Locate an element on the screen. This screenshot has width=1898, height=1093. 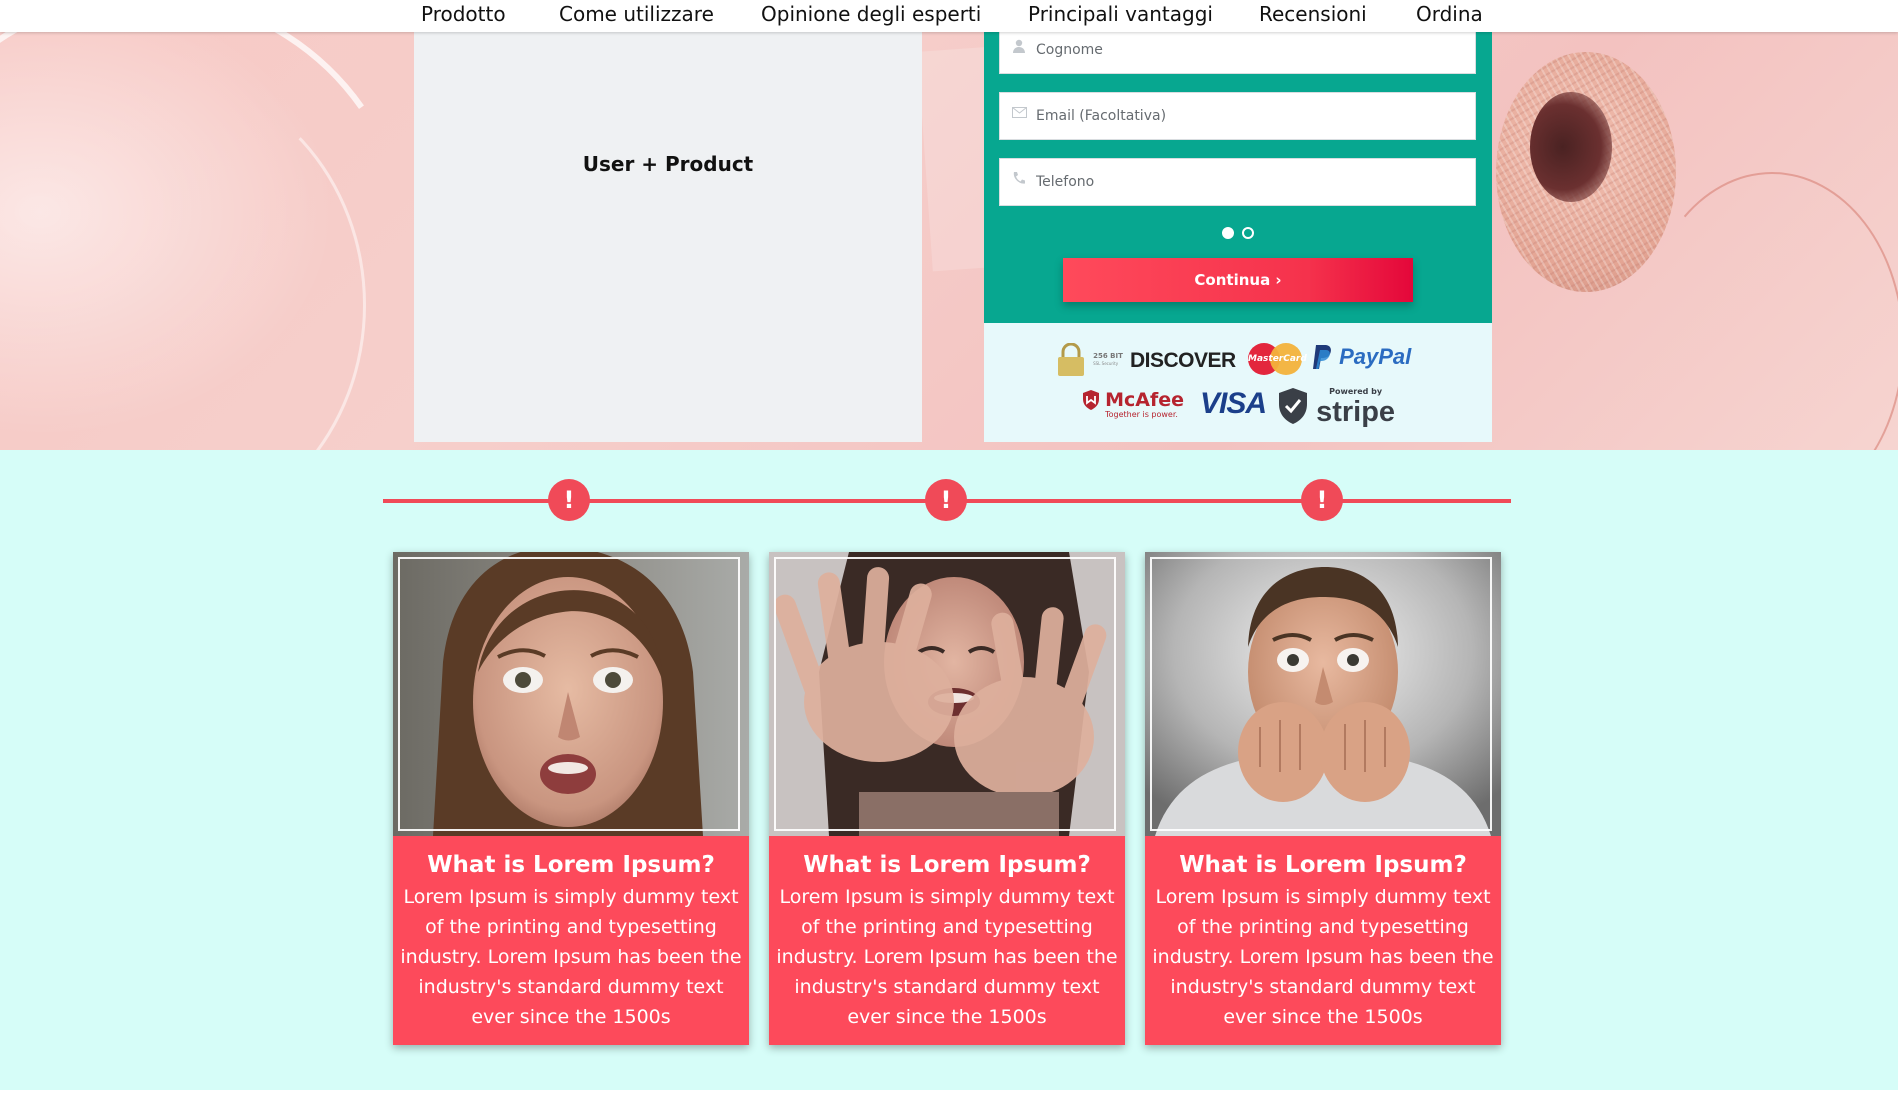
ssl-badge-main: 256 BIT is located at coordinates (1108, 356).